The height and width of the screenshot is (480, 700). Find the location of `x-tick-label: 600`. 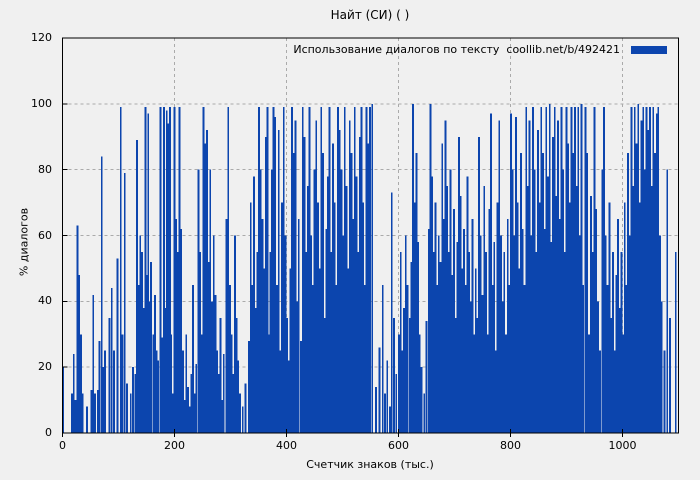

x-tick-label: 600 is located at coordinates (398, 445).